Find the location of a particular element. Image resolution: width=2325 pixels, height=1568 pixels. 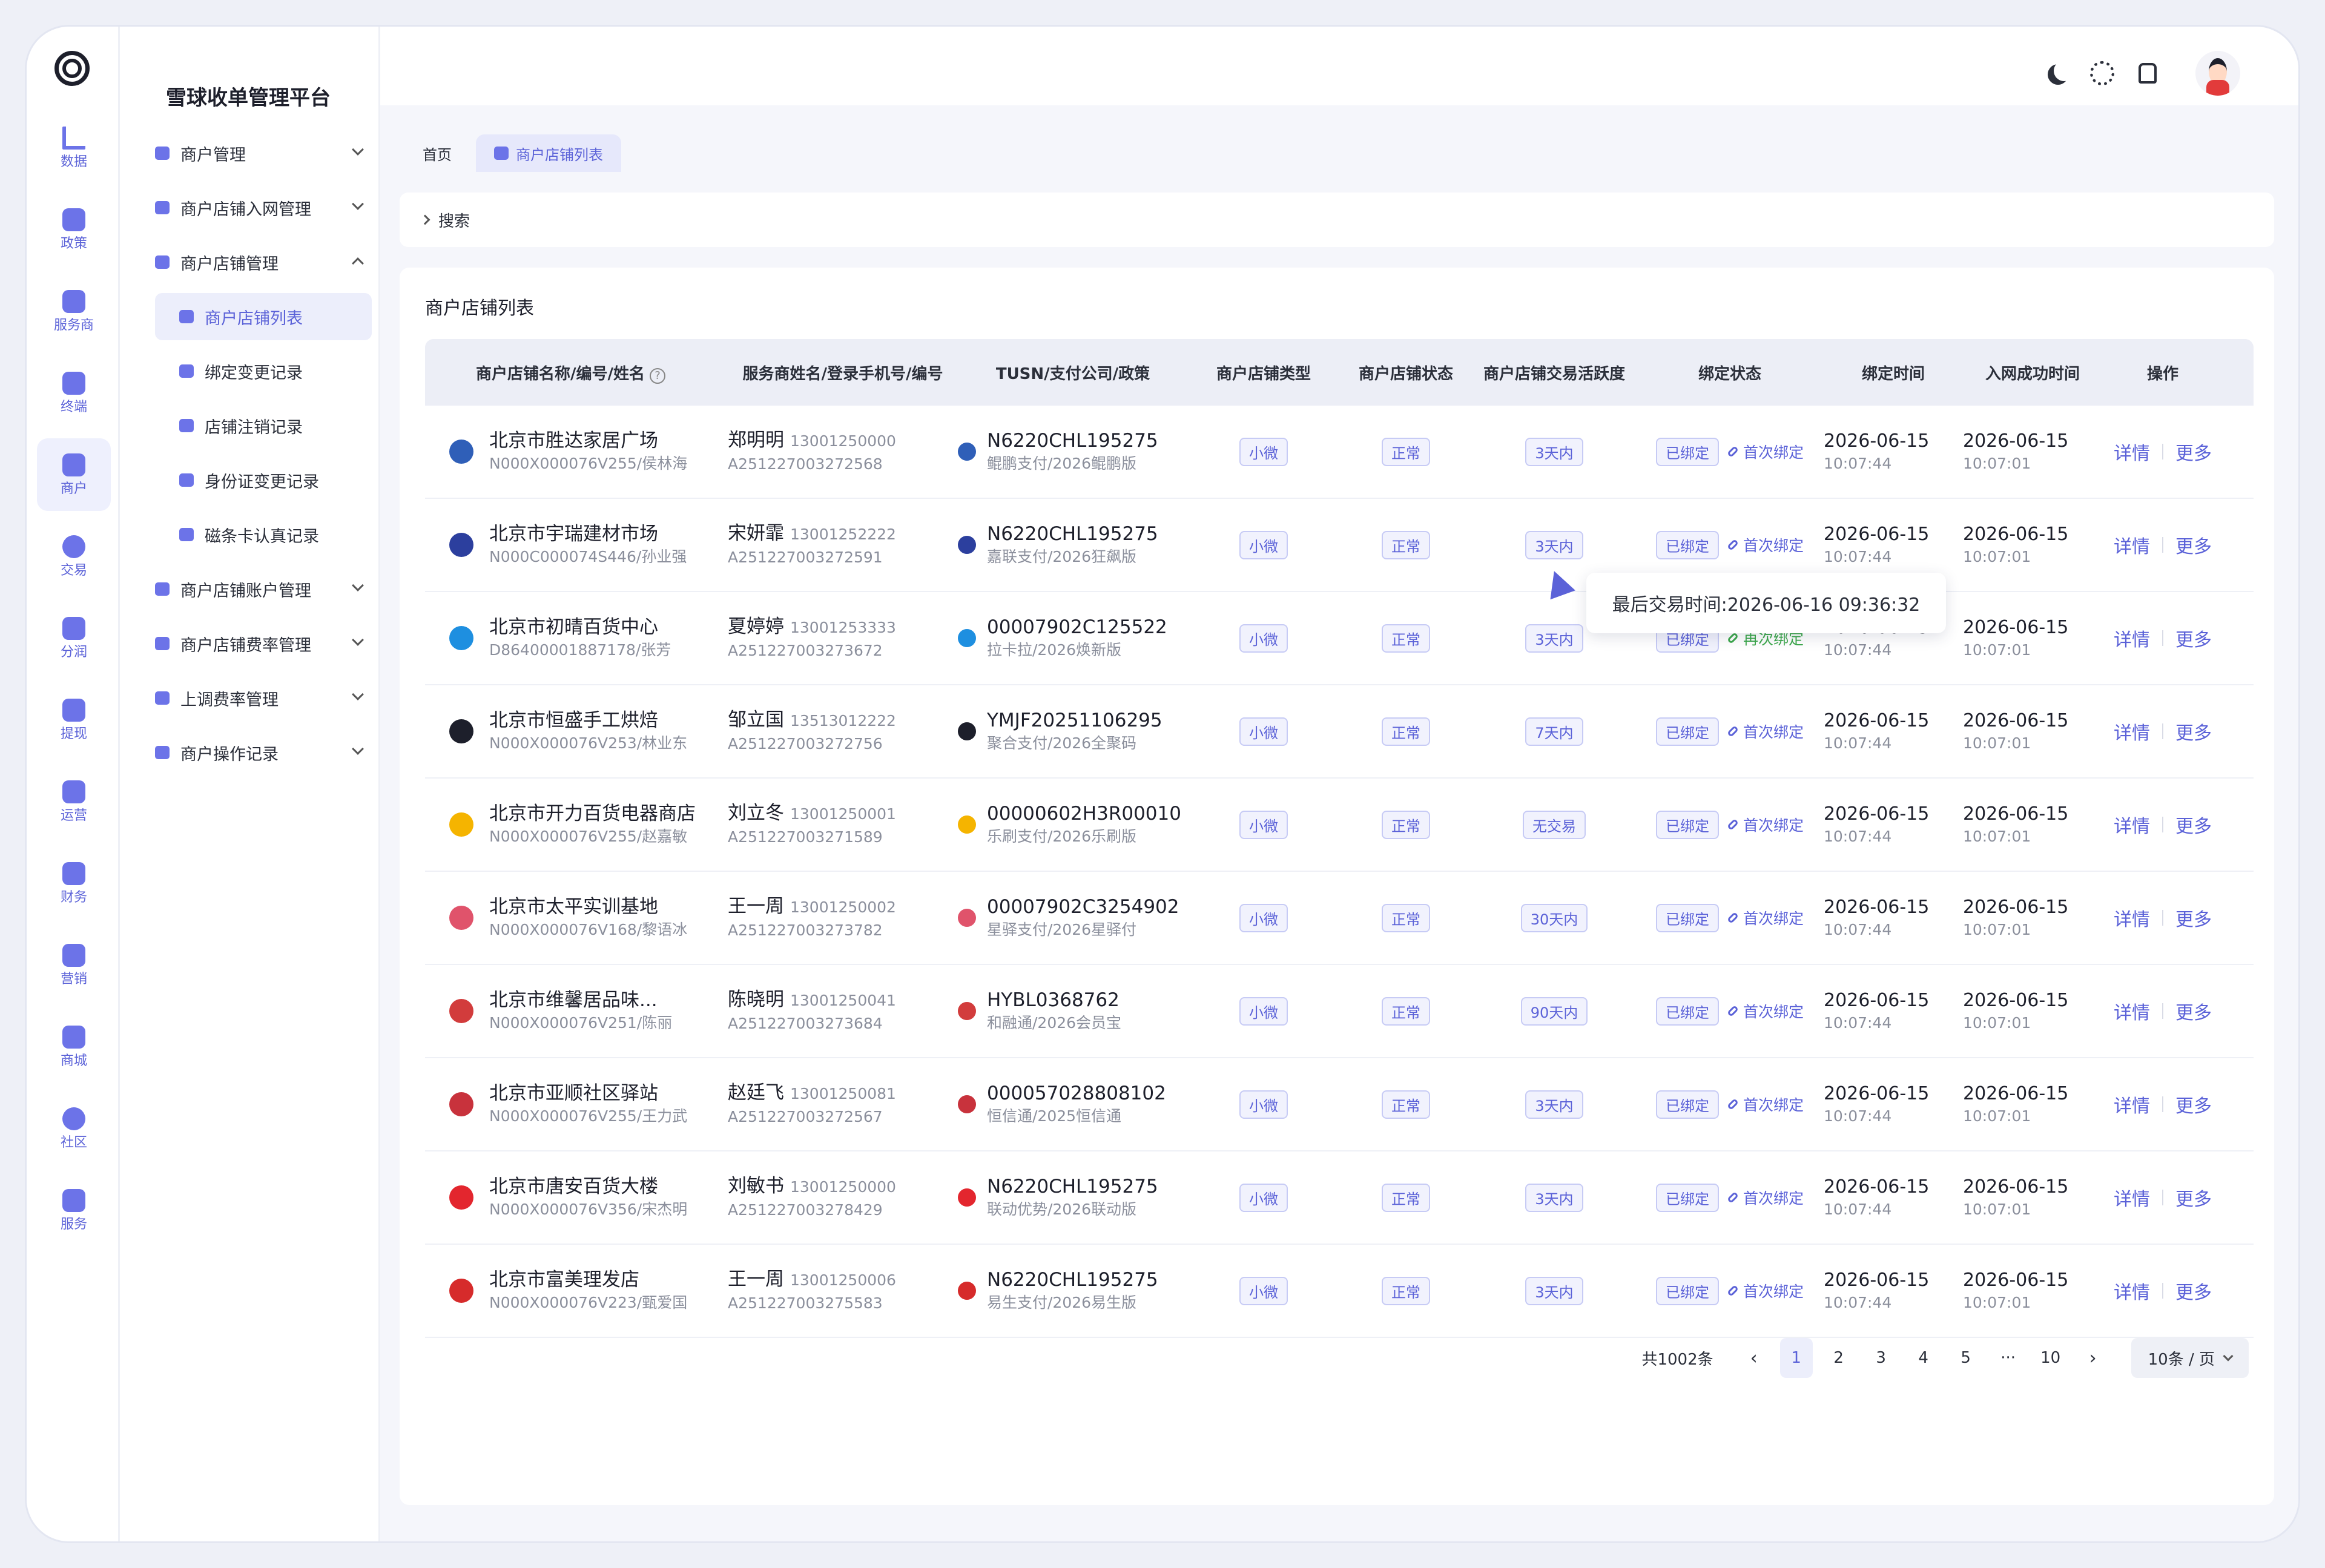

submenu-item-1: 商户店铺入网管理 is located at coordinates (263, 208).